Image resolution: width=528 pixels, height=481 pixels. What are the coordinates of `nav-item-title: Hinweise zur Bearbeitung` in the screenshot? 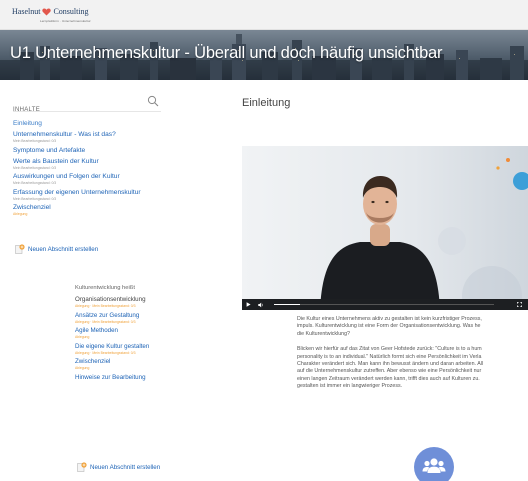 It's located at (110, 377).